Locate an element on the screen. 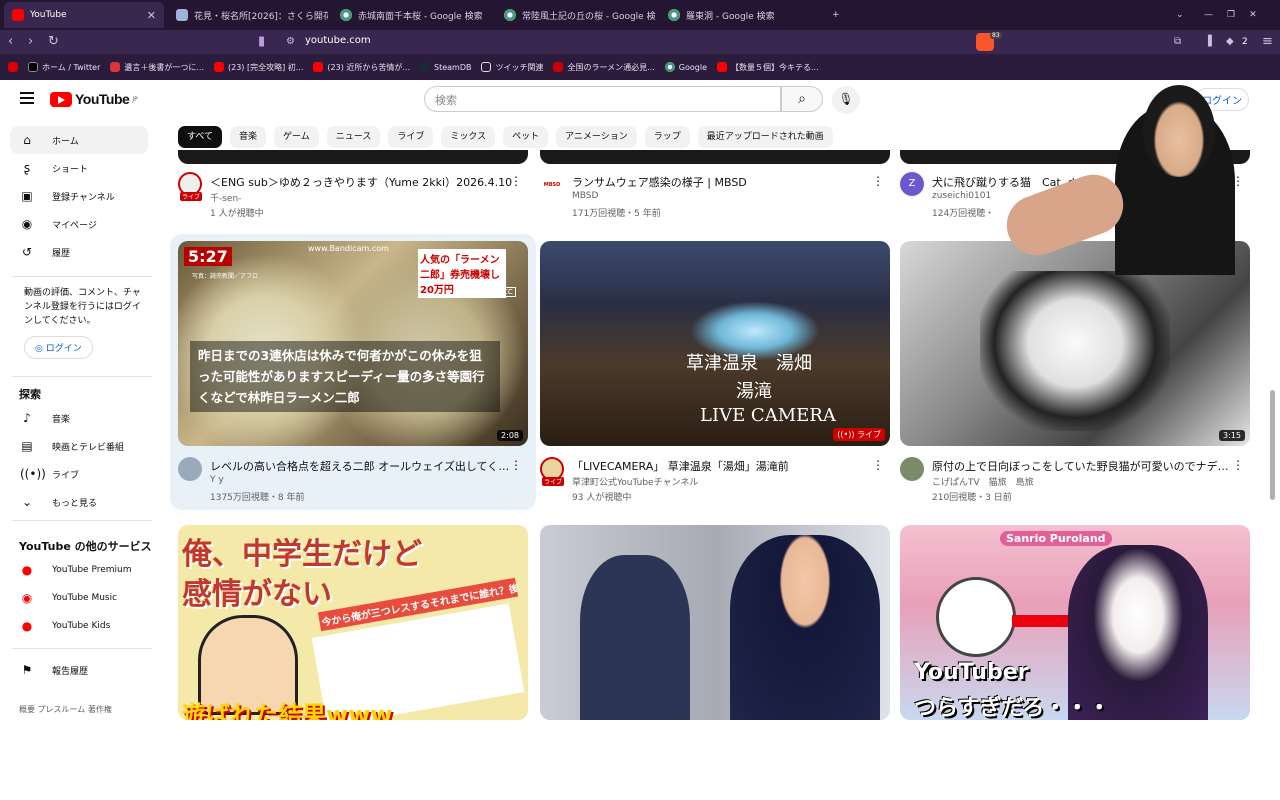  chip: ラップ is located at coordinates (667, 137).